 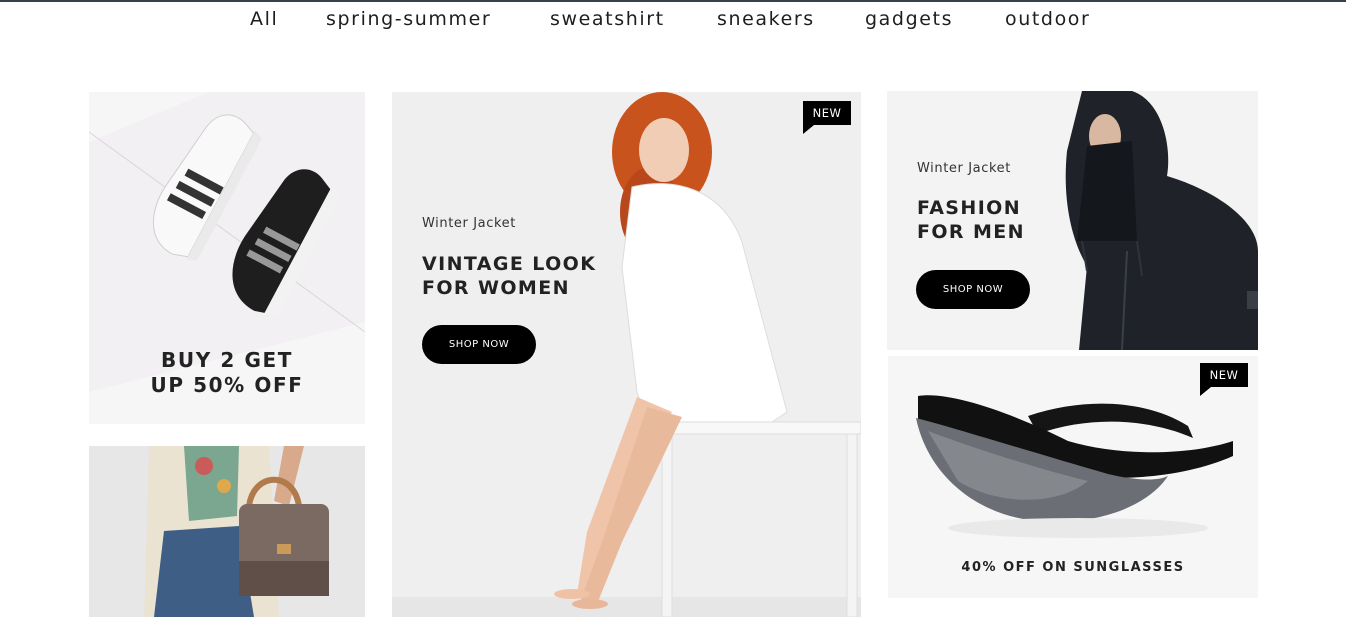 I want to click on title-line-2: FOR MEN, so click(x=971, y=232).